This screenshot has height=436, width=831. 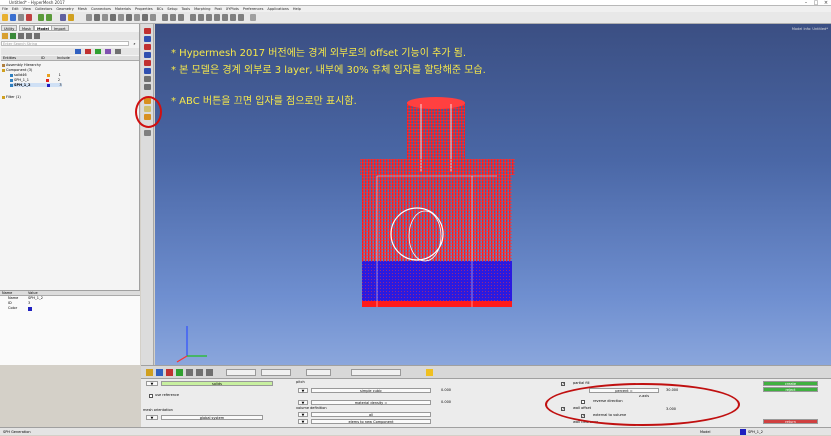 I want to click on tab-mask: Mask, so click(x=27, y=28).